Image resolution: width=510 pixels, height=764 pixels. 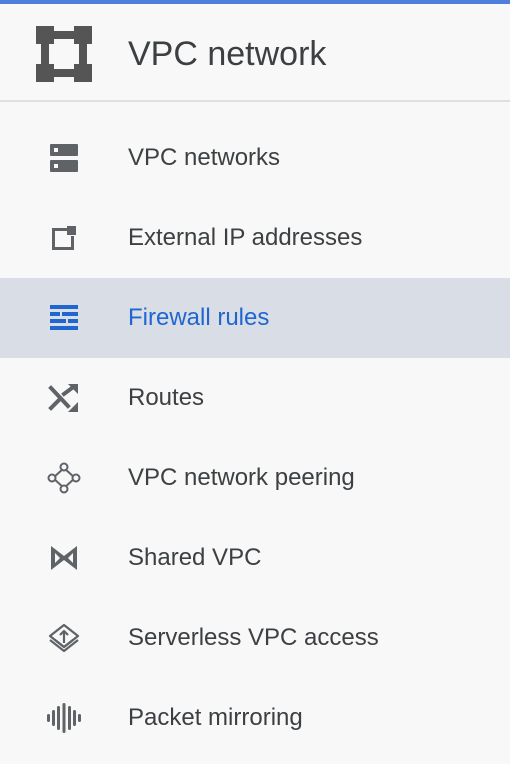 What do you see at coordinates (199, 317) in the screenshot?
I see `menu-item-label: Firewall rules` at bounding box center [199, 317].